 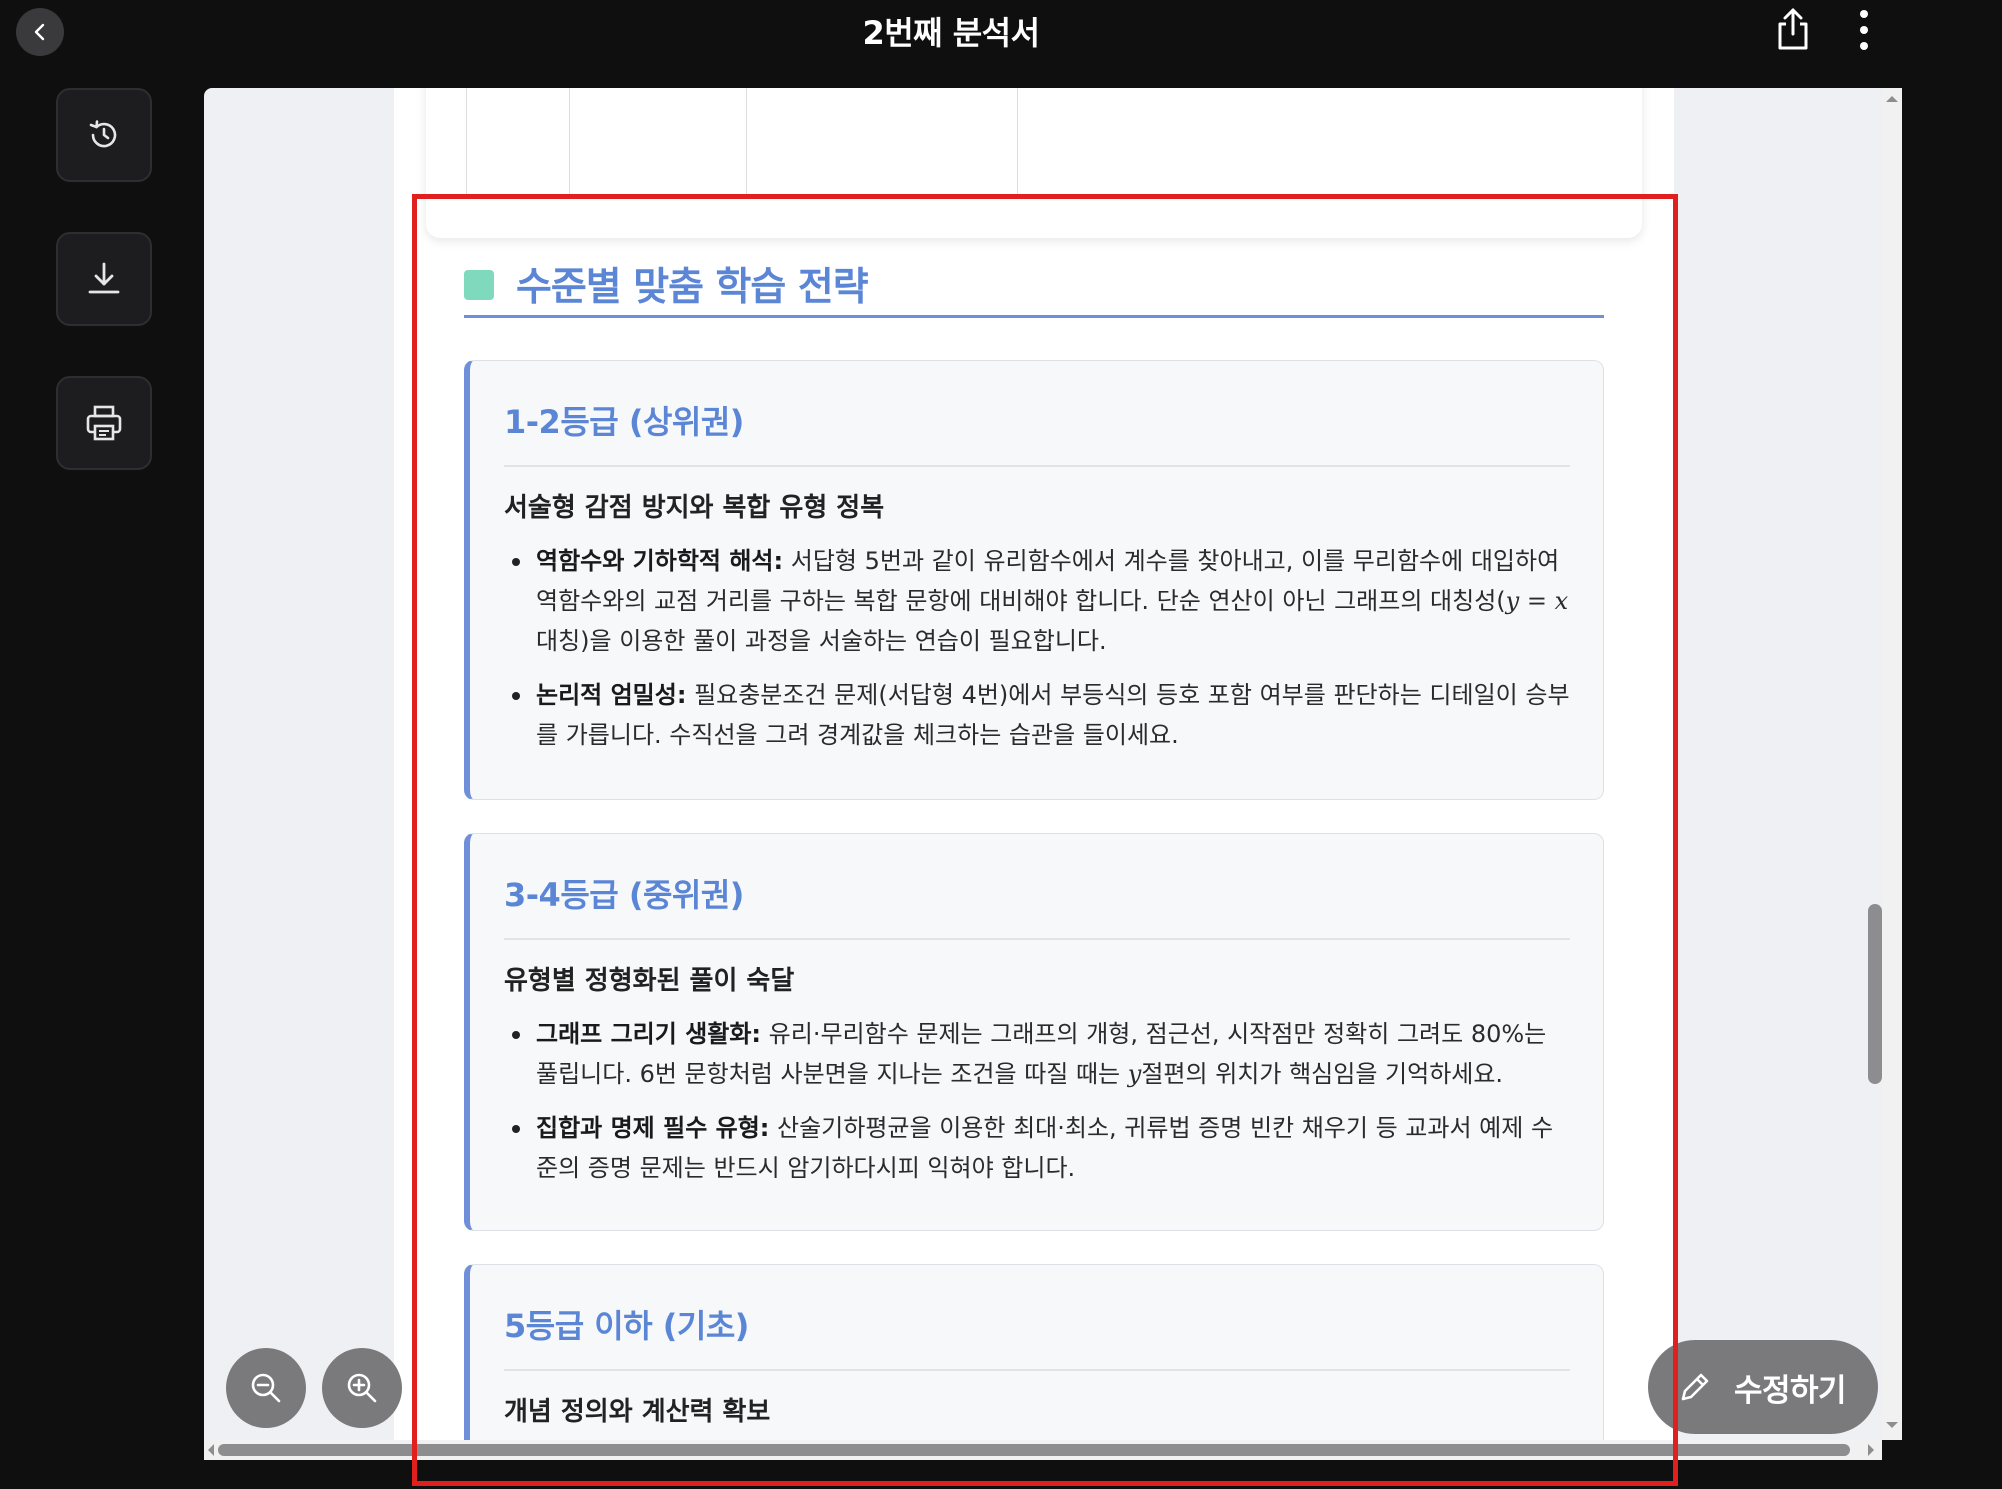 I want to click on vertical-scrollbar-track, so click(x=1892, y=764).